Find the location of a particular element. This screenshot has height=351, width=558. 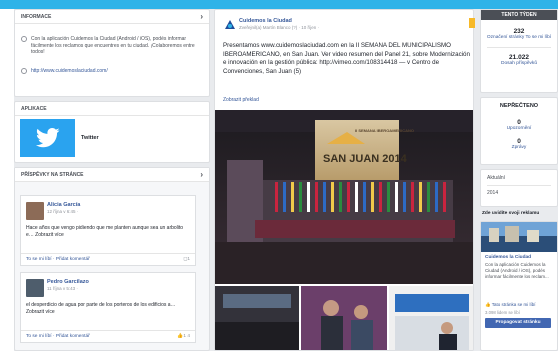

info-website-link: http://www.cuidemoslaciudad.com/ is located at coordinates (69, 71).